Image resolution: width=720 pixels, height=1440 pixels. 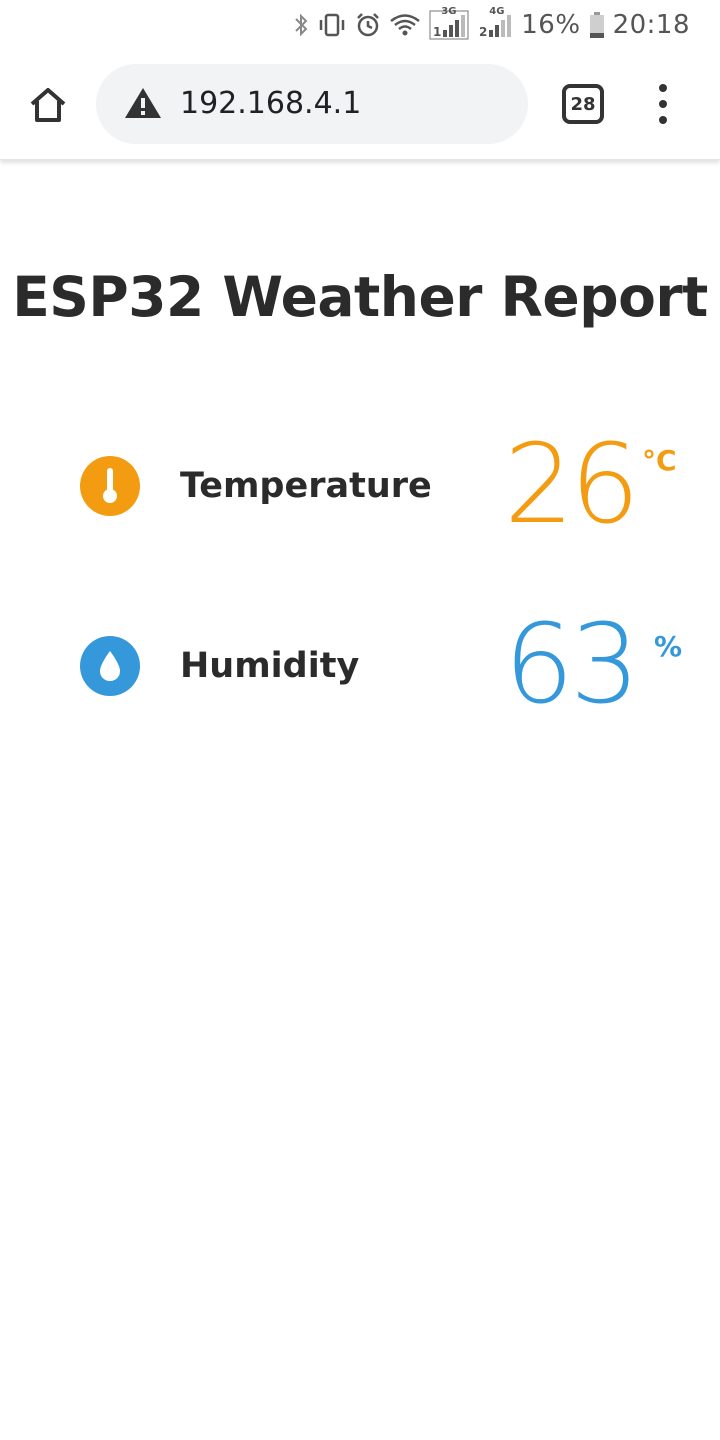 What do you see at coordinates (270, 666) in the screenshot?
I see `humidity-label: Humidity` at bounding box center [270, 666].